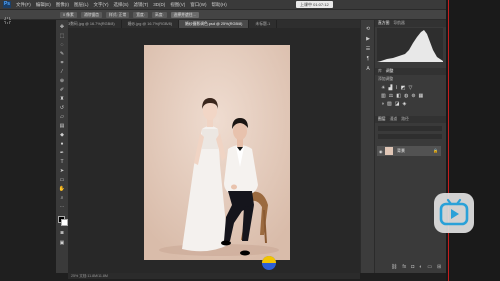  What do you see at coordinates (62, 117) in the screenshot?
I see `eraser-tool-icon: ▱` at bounding box center [62, 117].